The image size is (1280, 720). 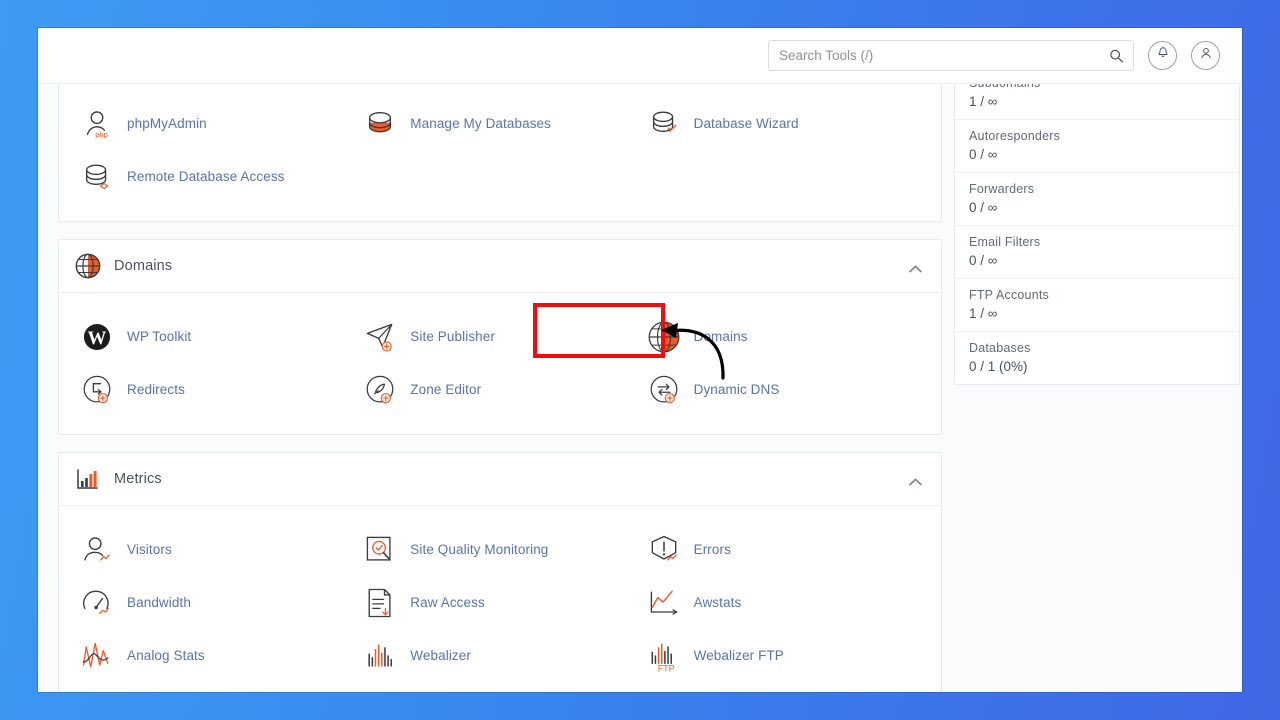 What do you see at coordinates (712, 549) in the screenshot?
I see `tool-label: Errors` at bounding box center [712, 549].